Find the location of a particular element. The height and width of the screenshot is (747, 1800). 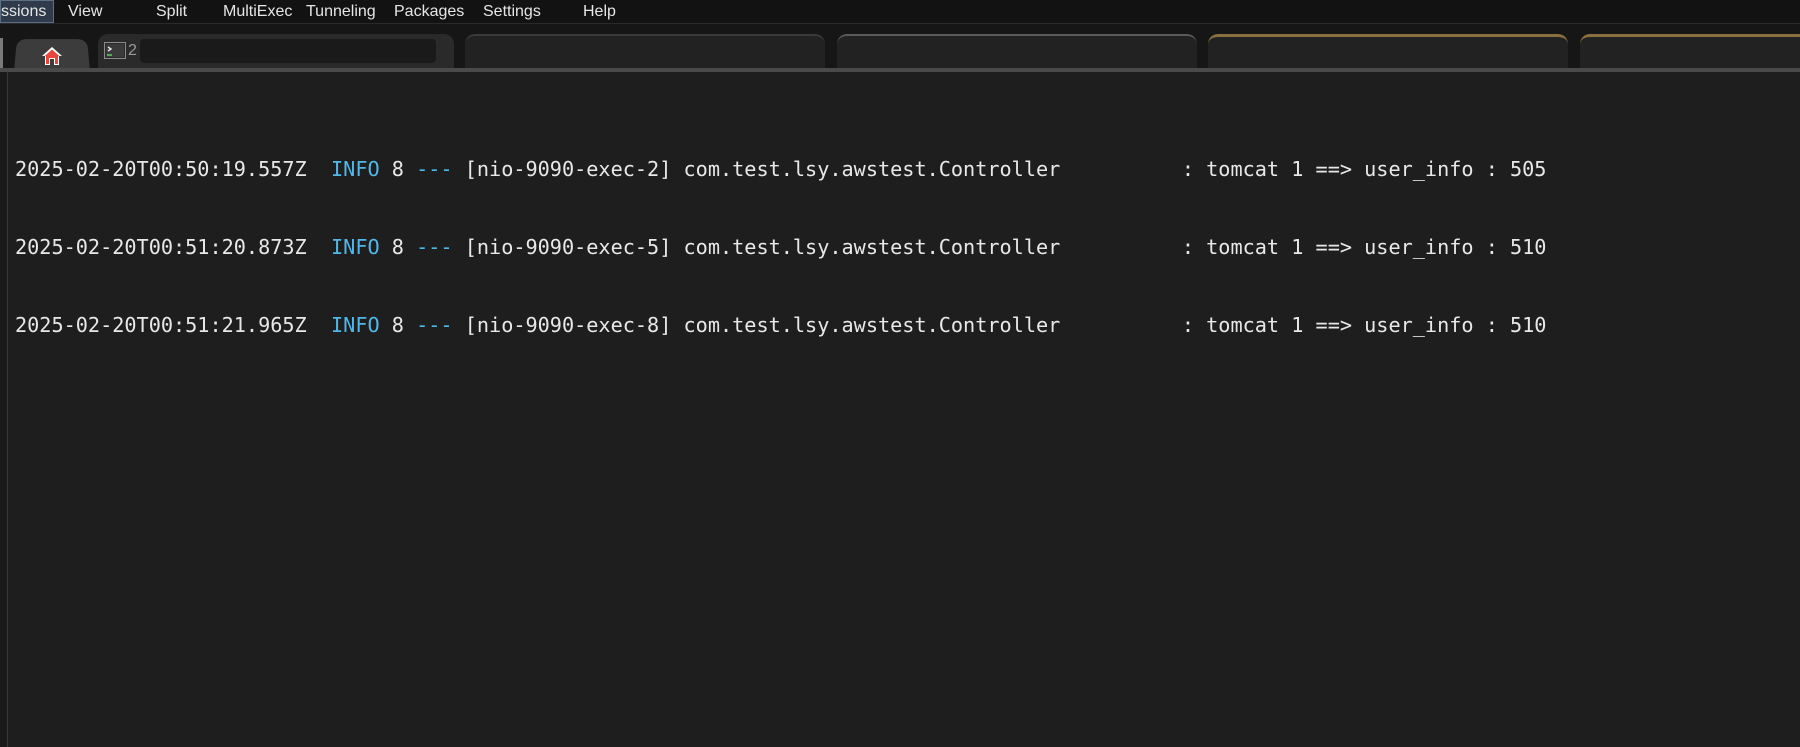

menu-help: Help is located at coordinates (599, 12).